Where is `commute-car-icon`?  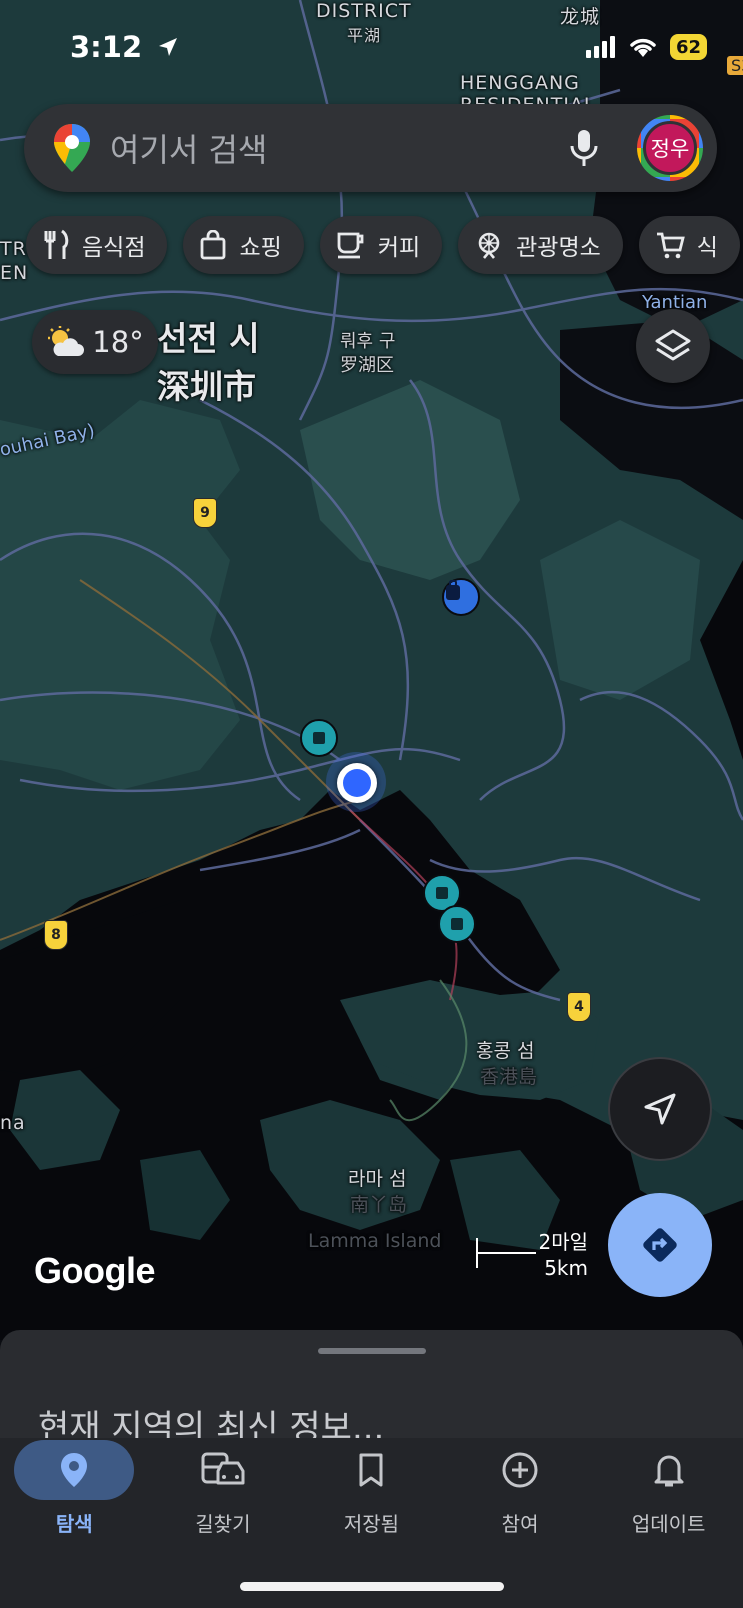 commute-car-icon is located at coordinates (223, 1468).